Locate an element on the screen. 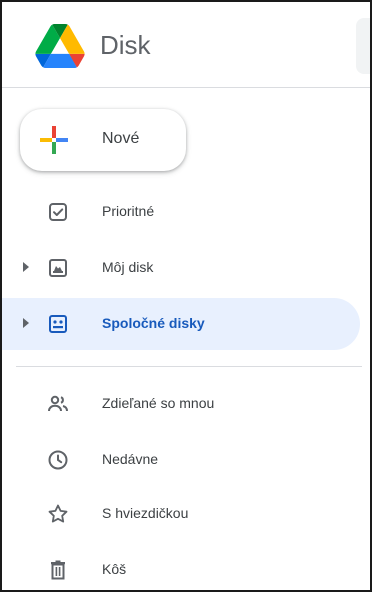  sidebar-item-label: Môj disk is located at coordinates (128, 267).